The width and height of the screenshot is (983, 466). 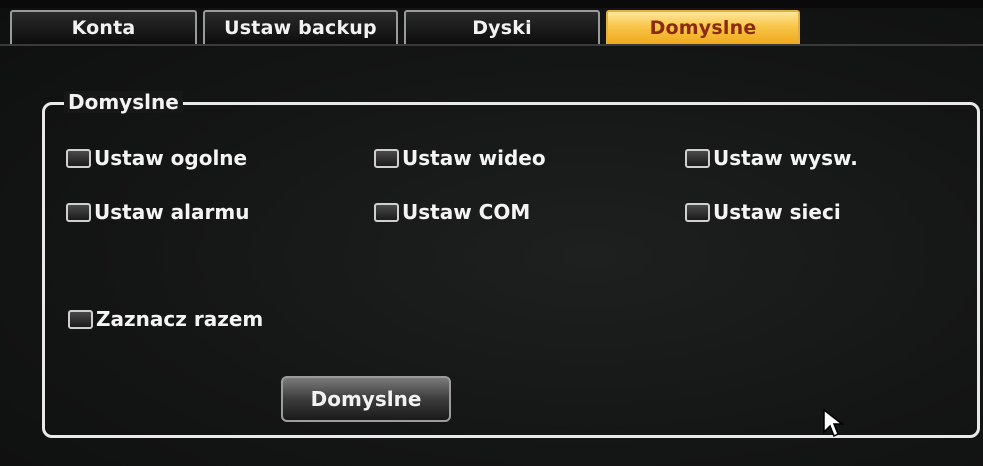 I want to click on select-all-checkbox, so click(x=80, y=319).